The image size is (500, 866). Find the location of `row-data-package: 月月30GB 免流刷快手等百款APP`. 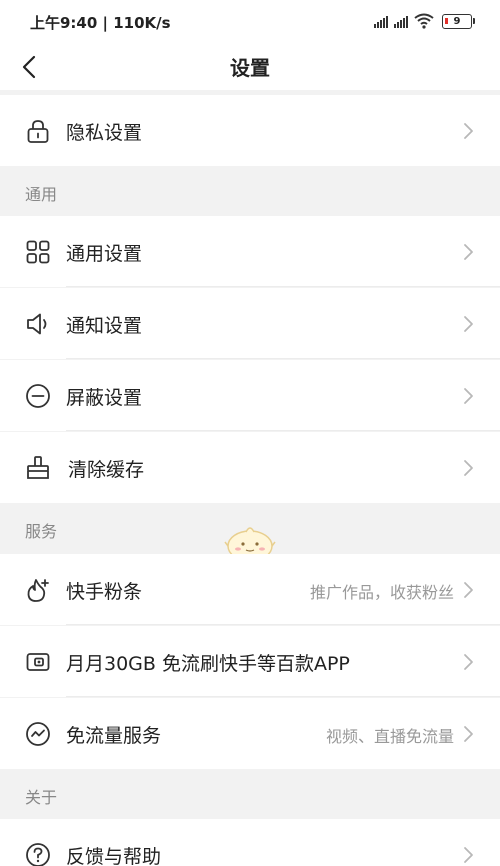

row-data-package: 月月30GB 免流刷快手等百款APP is located at coordinates (250, 661).